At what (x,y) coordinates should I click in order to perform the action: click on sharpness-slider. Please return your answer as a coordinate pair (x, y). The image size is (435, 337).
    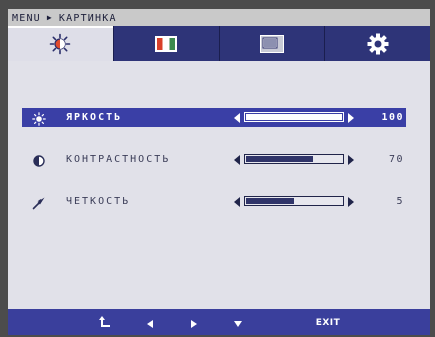
    Looking at the image, I should click on (294, 201).